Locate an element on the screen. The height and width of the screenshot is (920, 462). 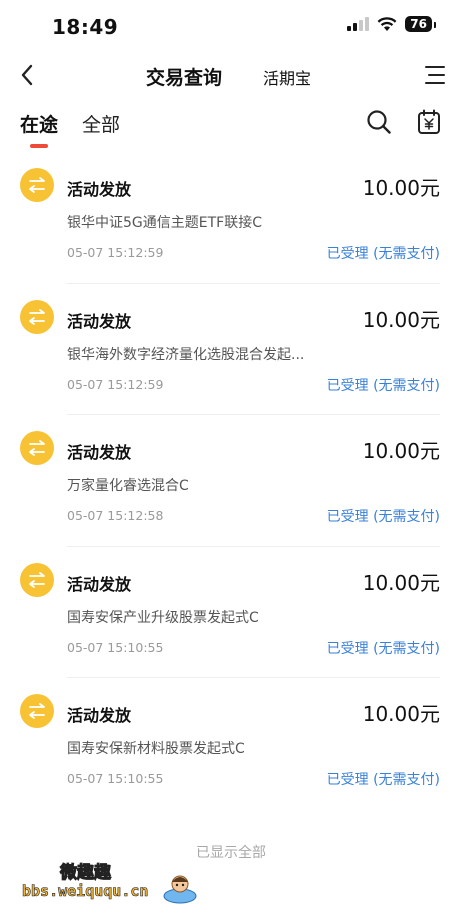
watermark-title: 微趣趣 is located at coordinates (86, 873).